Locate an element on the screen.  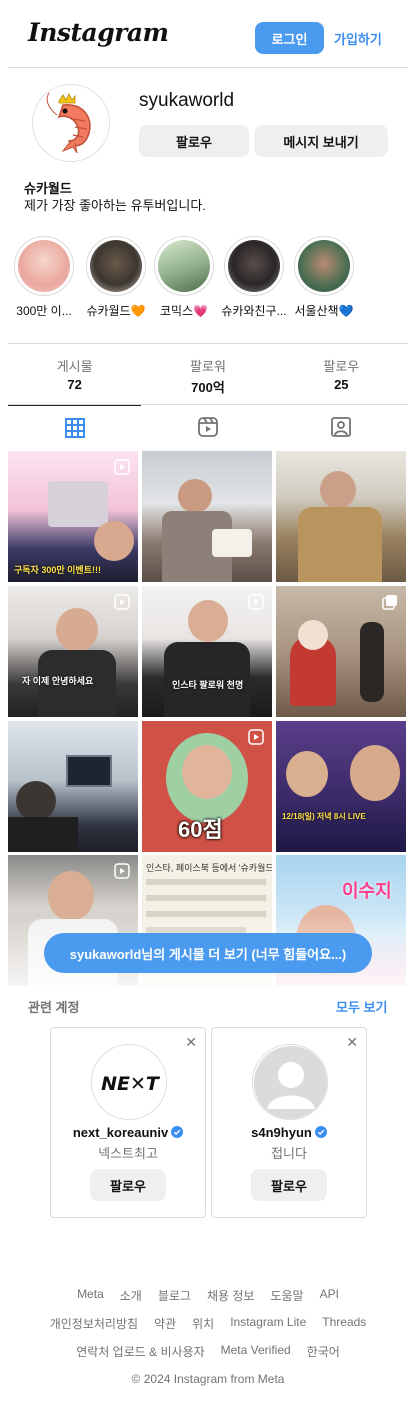
story-highlight: 서울산책💙 is located at coordinates (324, 277).